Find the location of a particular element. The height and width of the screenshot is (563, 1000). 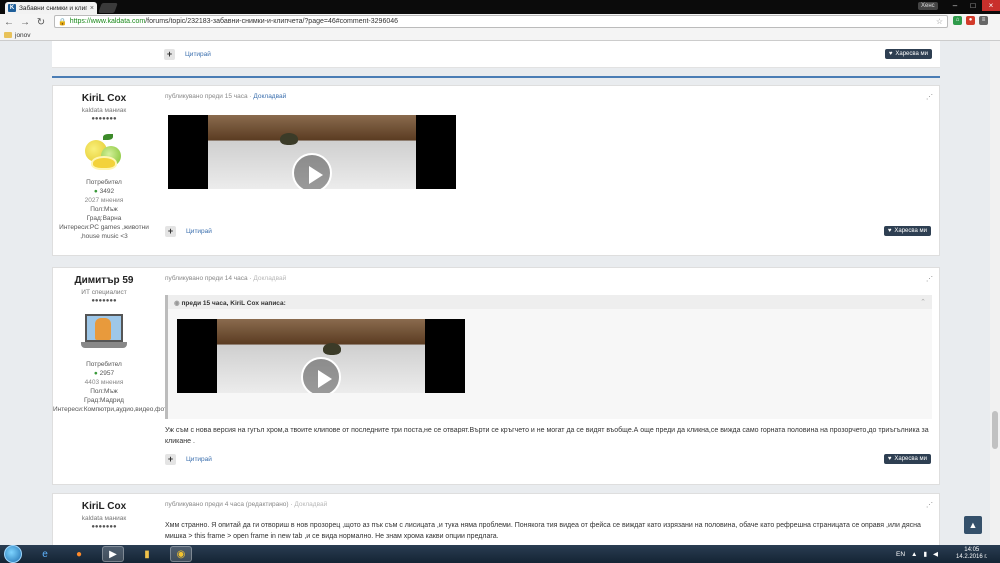

bookmarks-bar: jonov is located at coordinates (500, 35).